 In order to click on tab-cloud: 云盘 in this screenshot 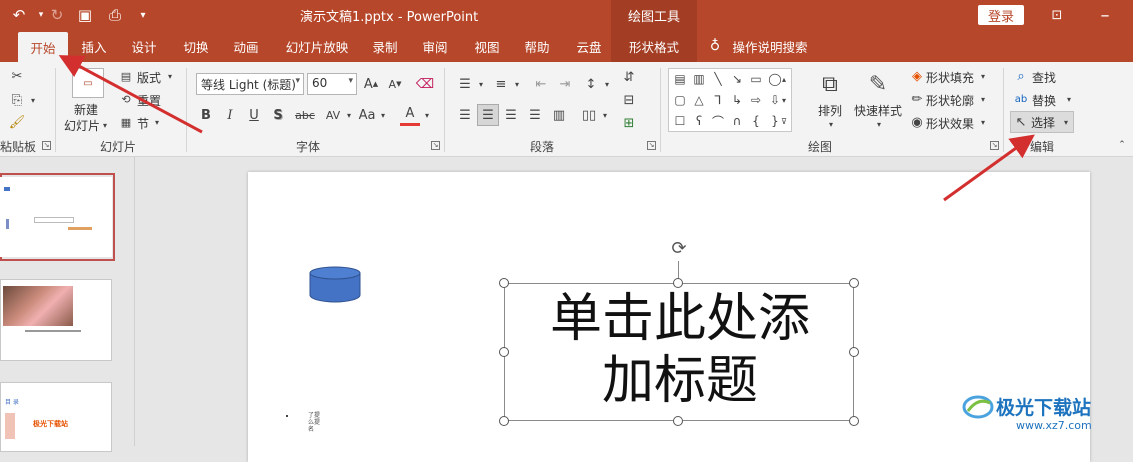, I will do `click(589, 46)`.